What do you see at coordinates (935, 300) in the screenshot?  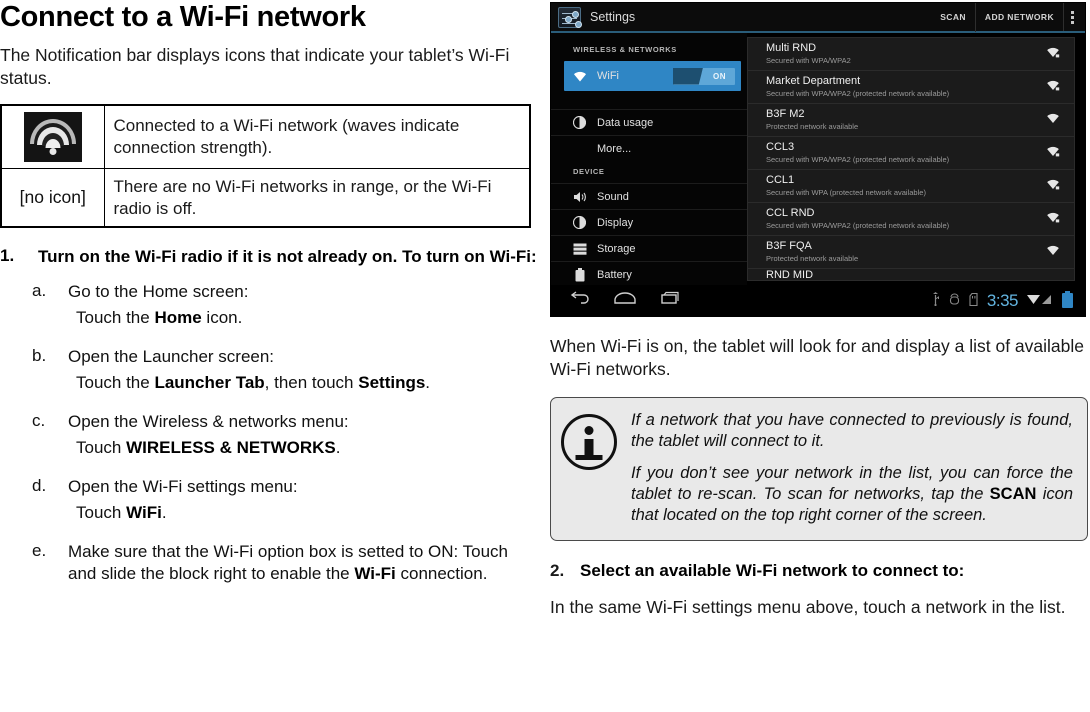 I see `usb-icon` at bounding box center [935, 300].